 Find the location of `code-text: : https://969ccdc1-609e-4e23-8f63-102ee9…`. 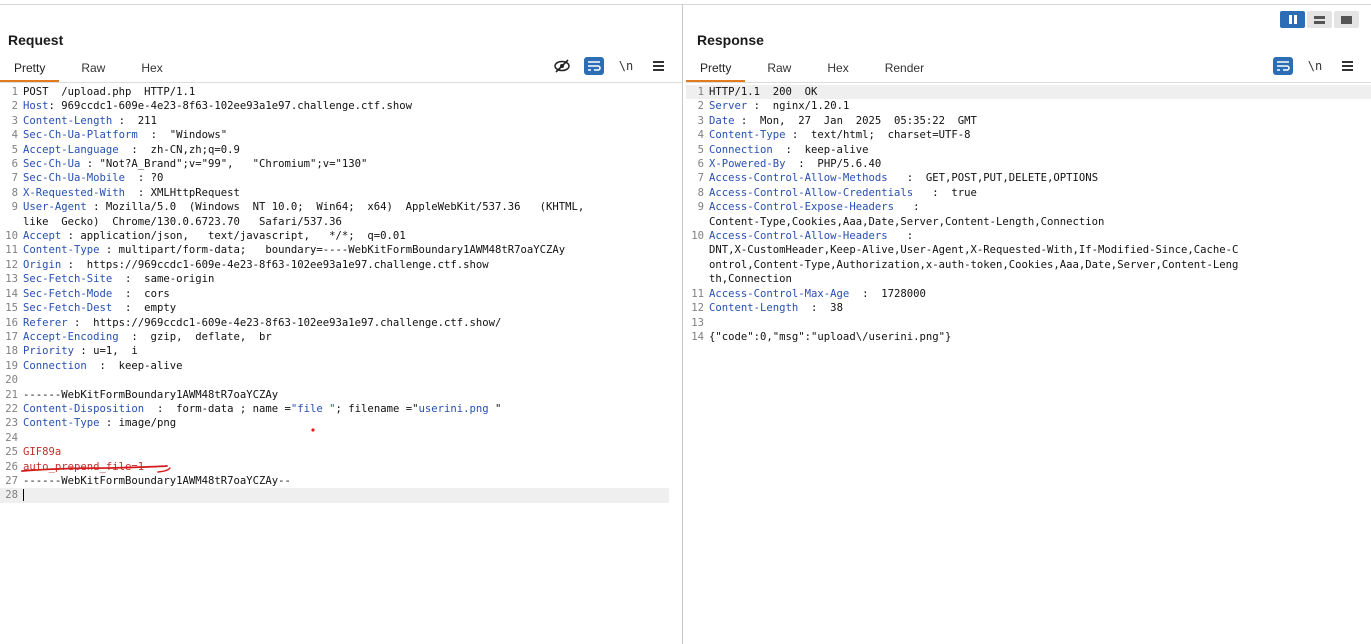

code-text: : https://969ccdc1-609e-4e23-8f63-102ee9… is located at coordinates (284, 322).